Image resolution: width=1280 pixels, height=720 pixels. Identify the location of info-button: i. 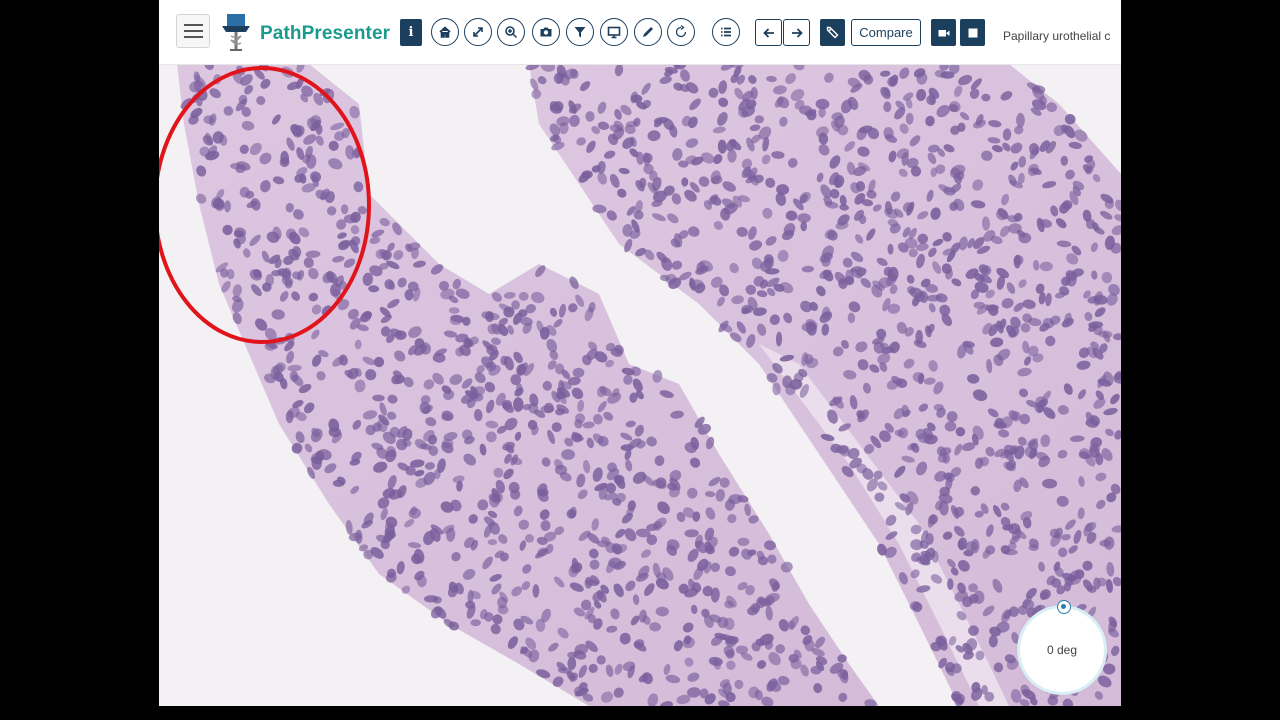
(411, 32).